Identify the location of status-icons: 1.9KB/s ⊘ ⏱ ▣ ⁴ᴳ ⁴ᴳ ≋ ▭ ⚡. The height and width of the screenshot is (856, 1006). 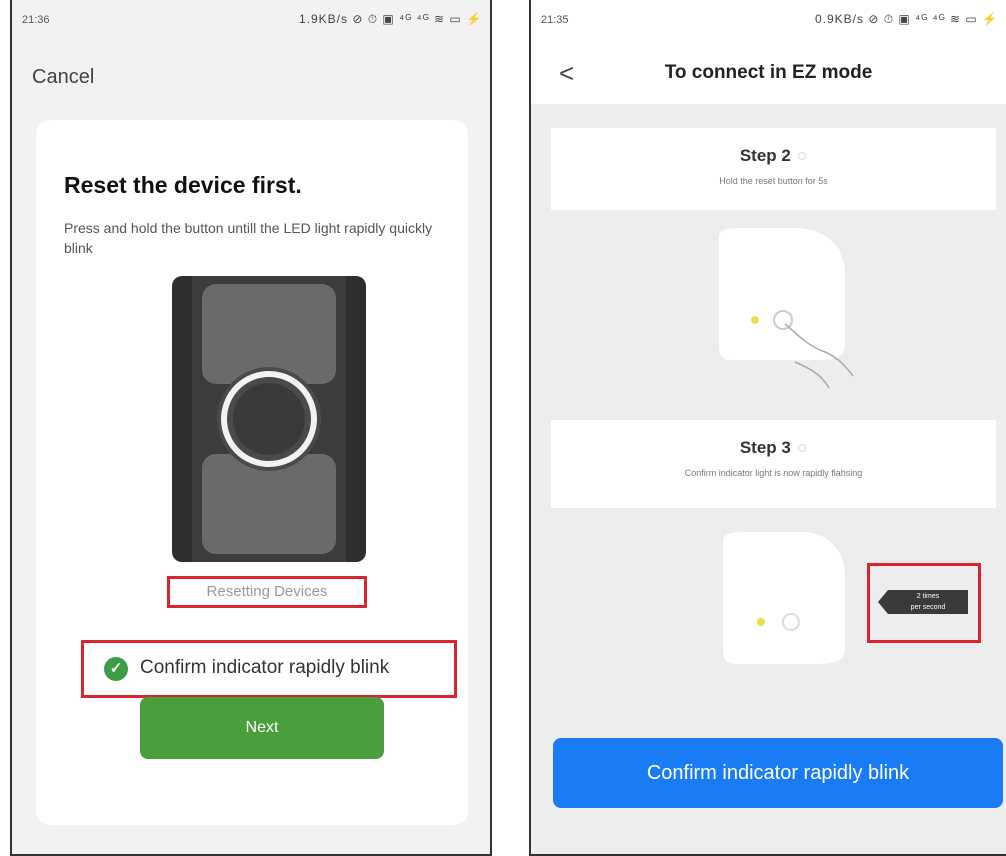
(390, 19).